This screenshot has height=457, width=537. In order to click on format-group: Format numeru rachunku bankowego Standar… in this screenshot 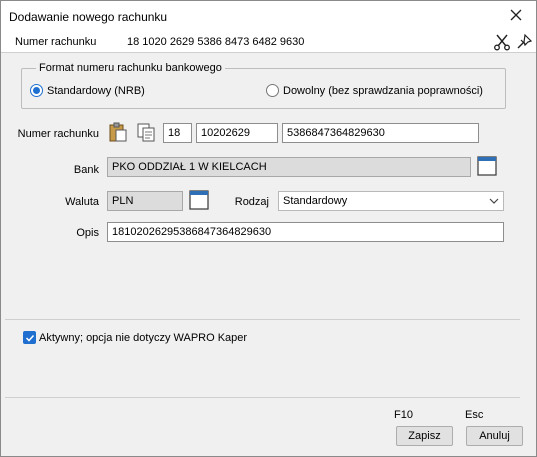, I will do `click(263, 85)`.